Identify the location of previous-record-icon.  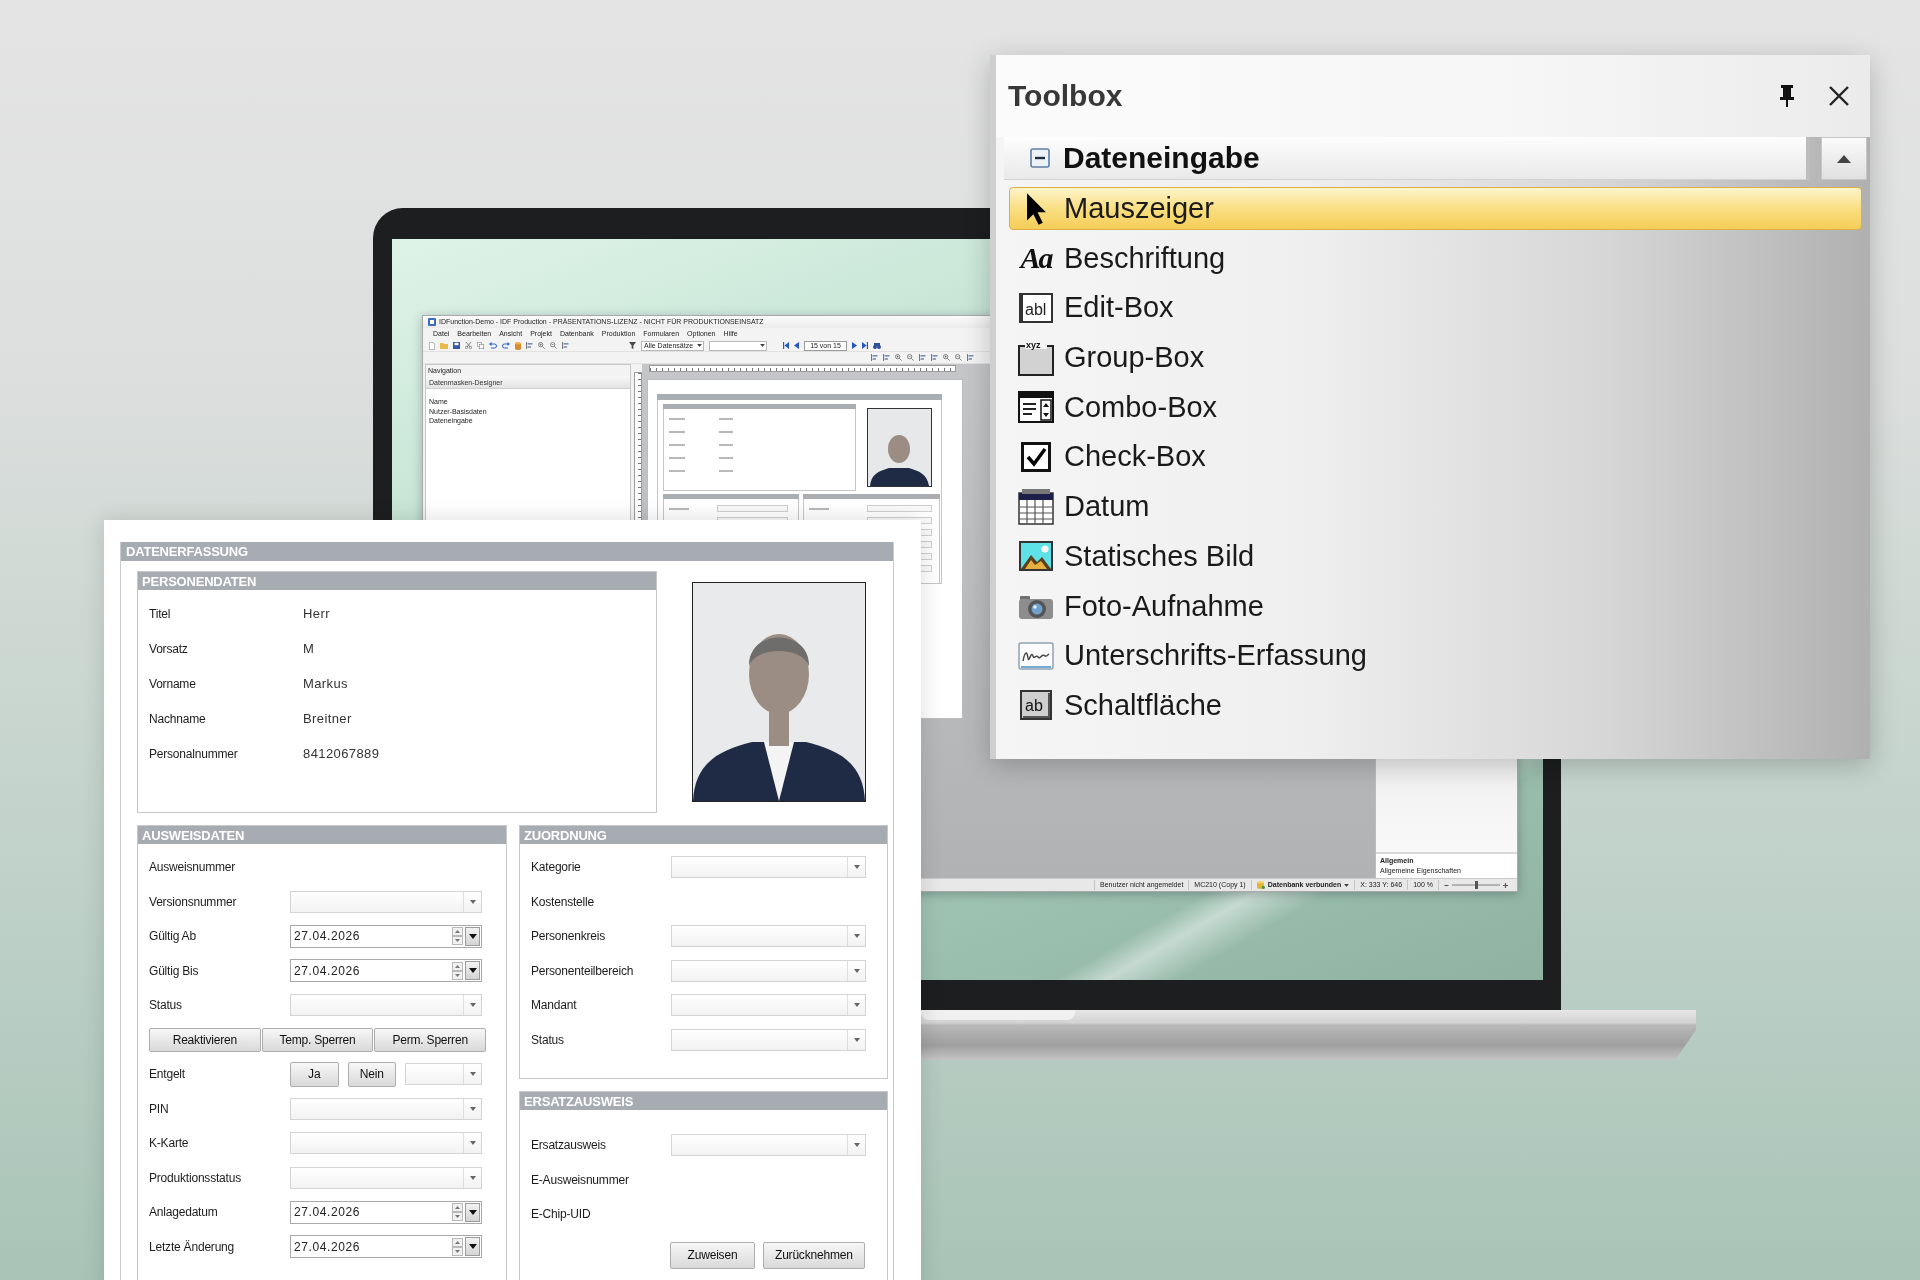
(796, 345).